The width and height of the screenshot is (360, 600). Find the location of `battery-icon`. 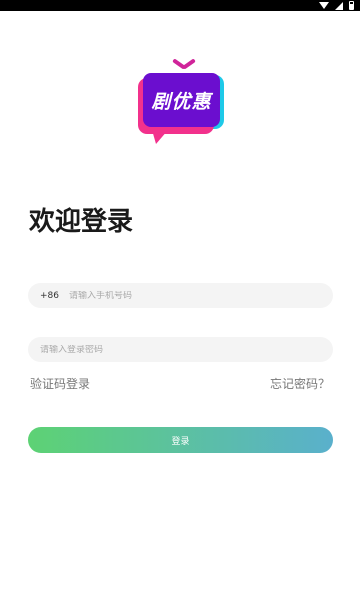

battery-icon is located at coordinates (351, 5).